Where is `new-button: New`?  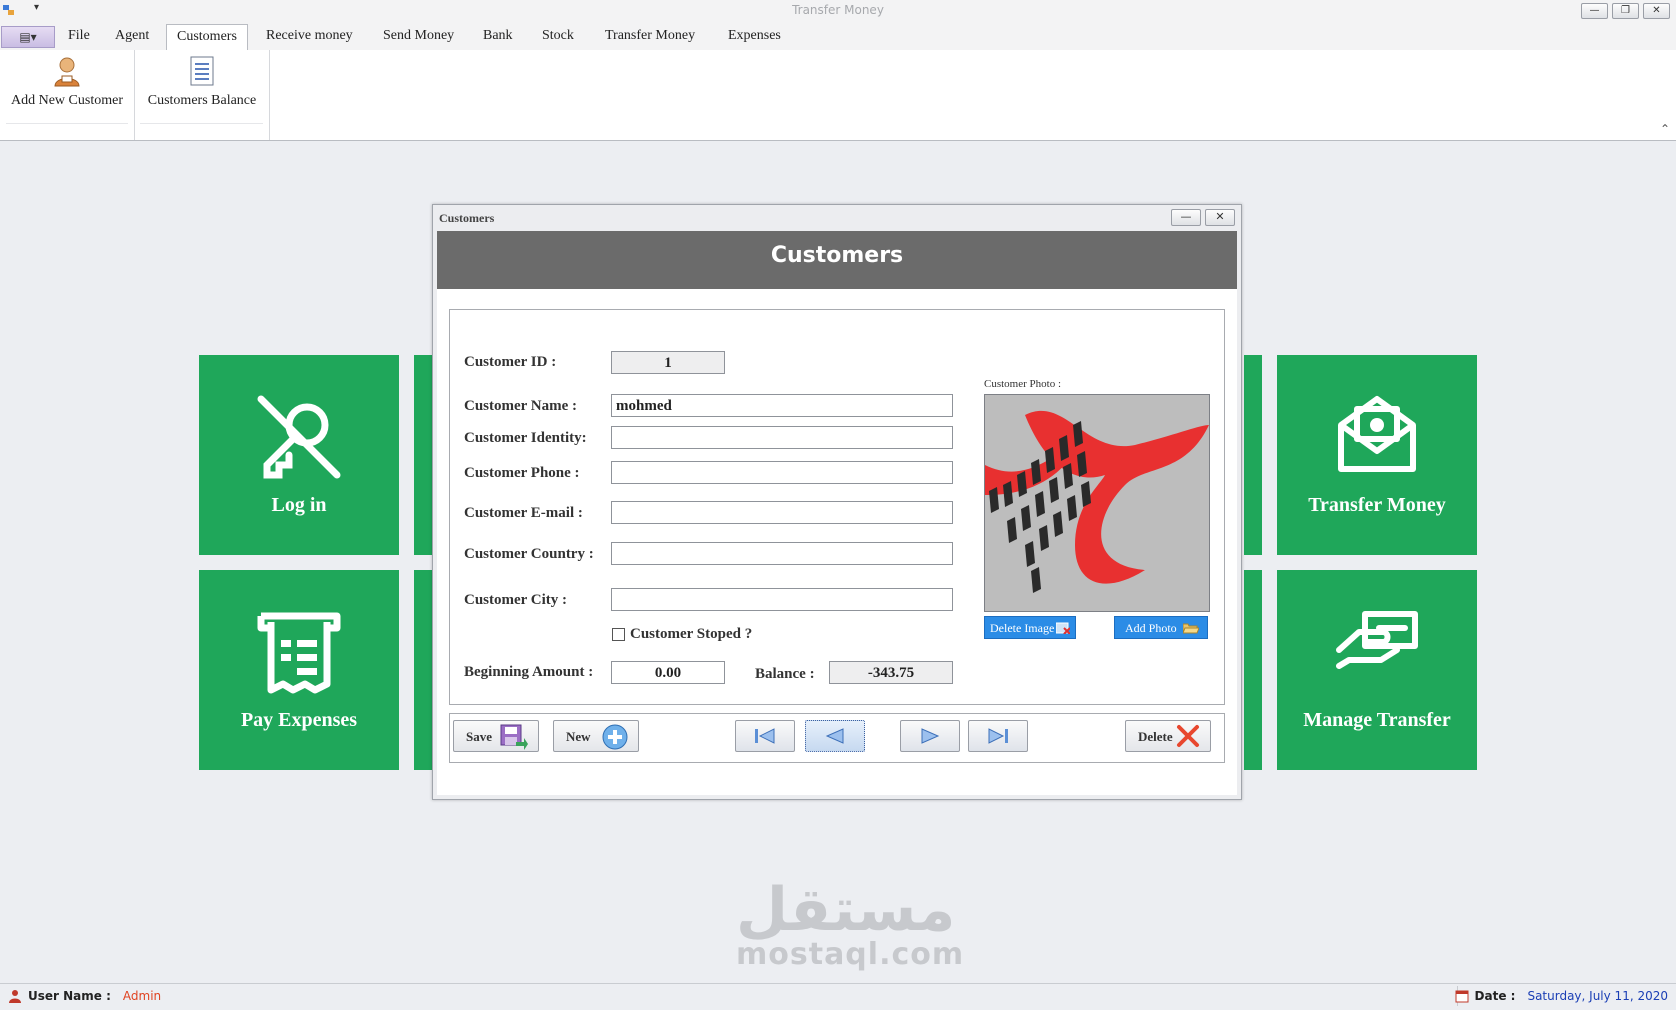 new-button: New is located at coordinates (596, 736).